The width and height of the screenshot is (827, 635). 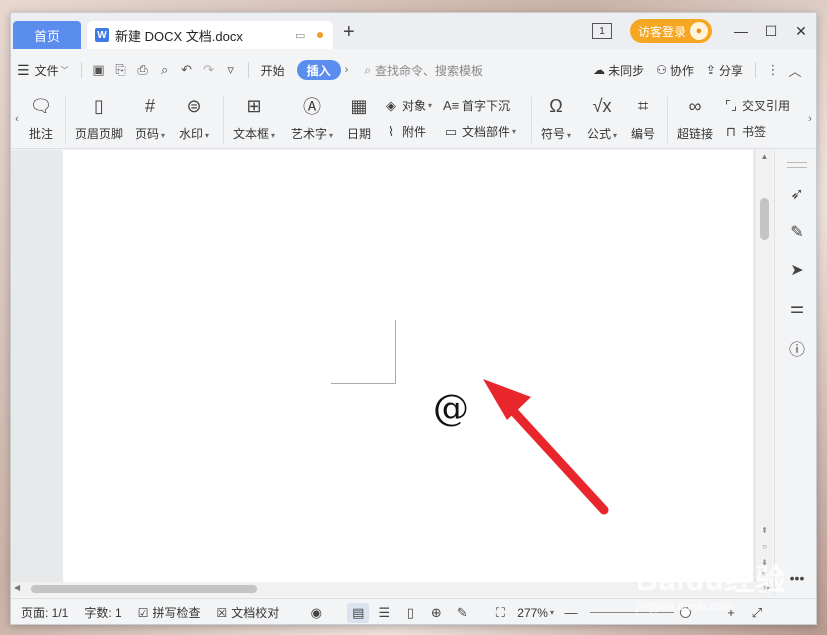 I want to click on page-indicator: 页面: 1/1, so click(x=44, y=612).